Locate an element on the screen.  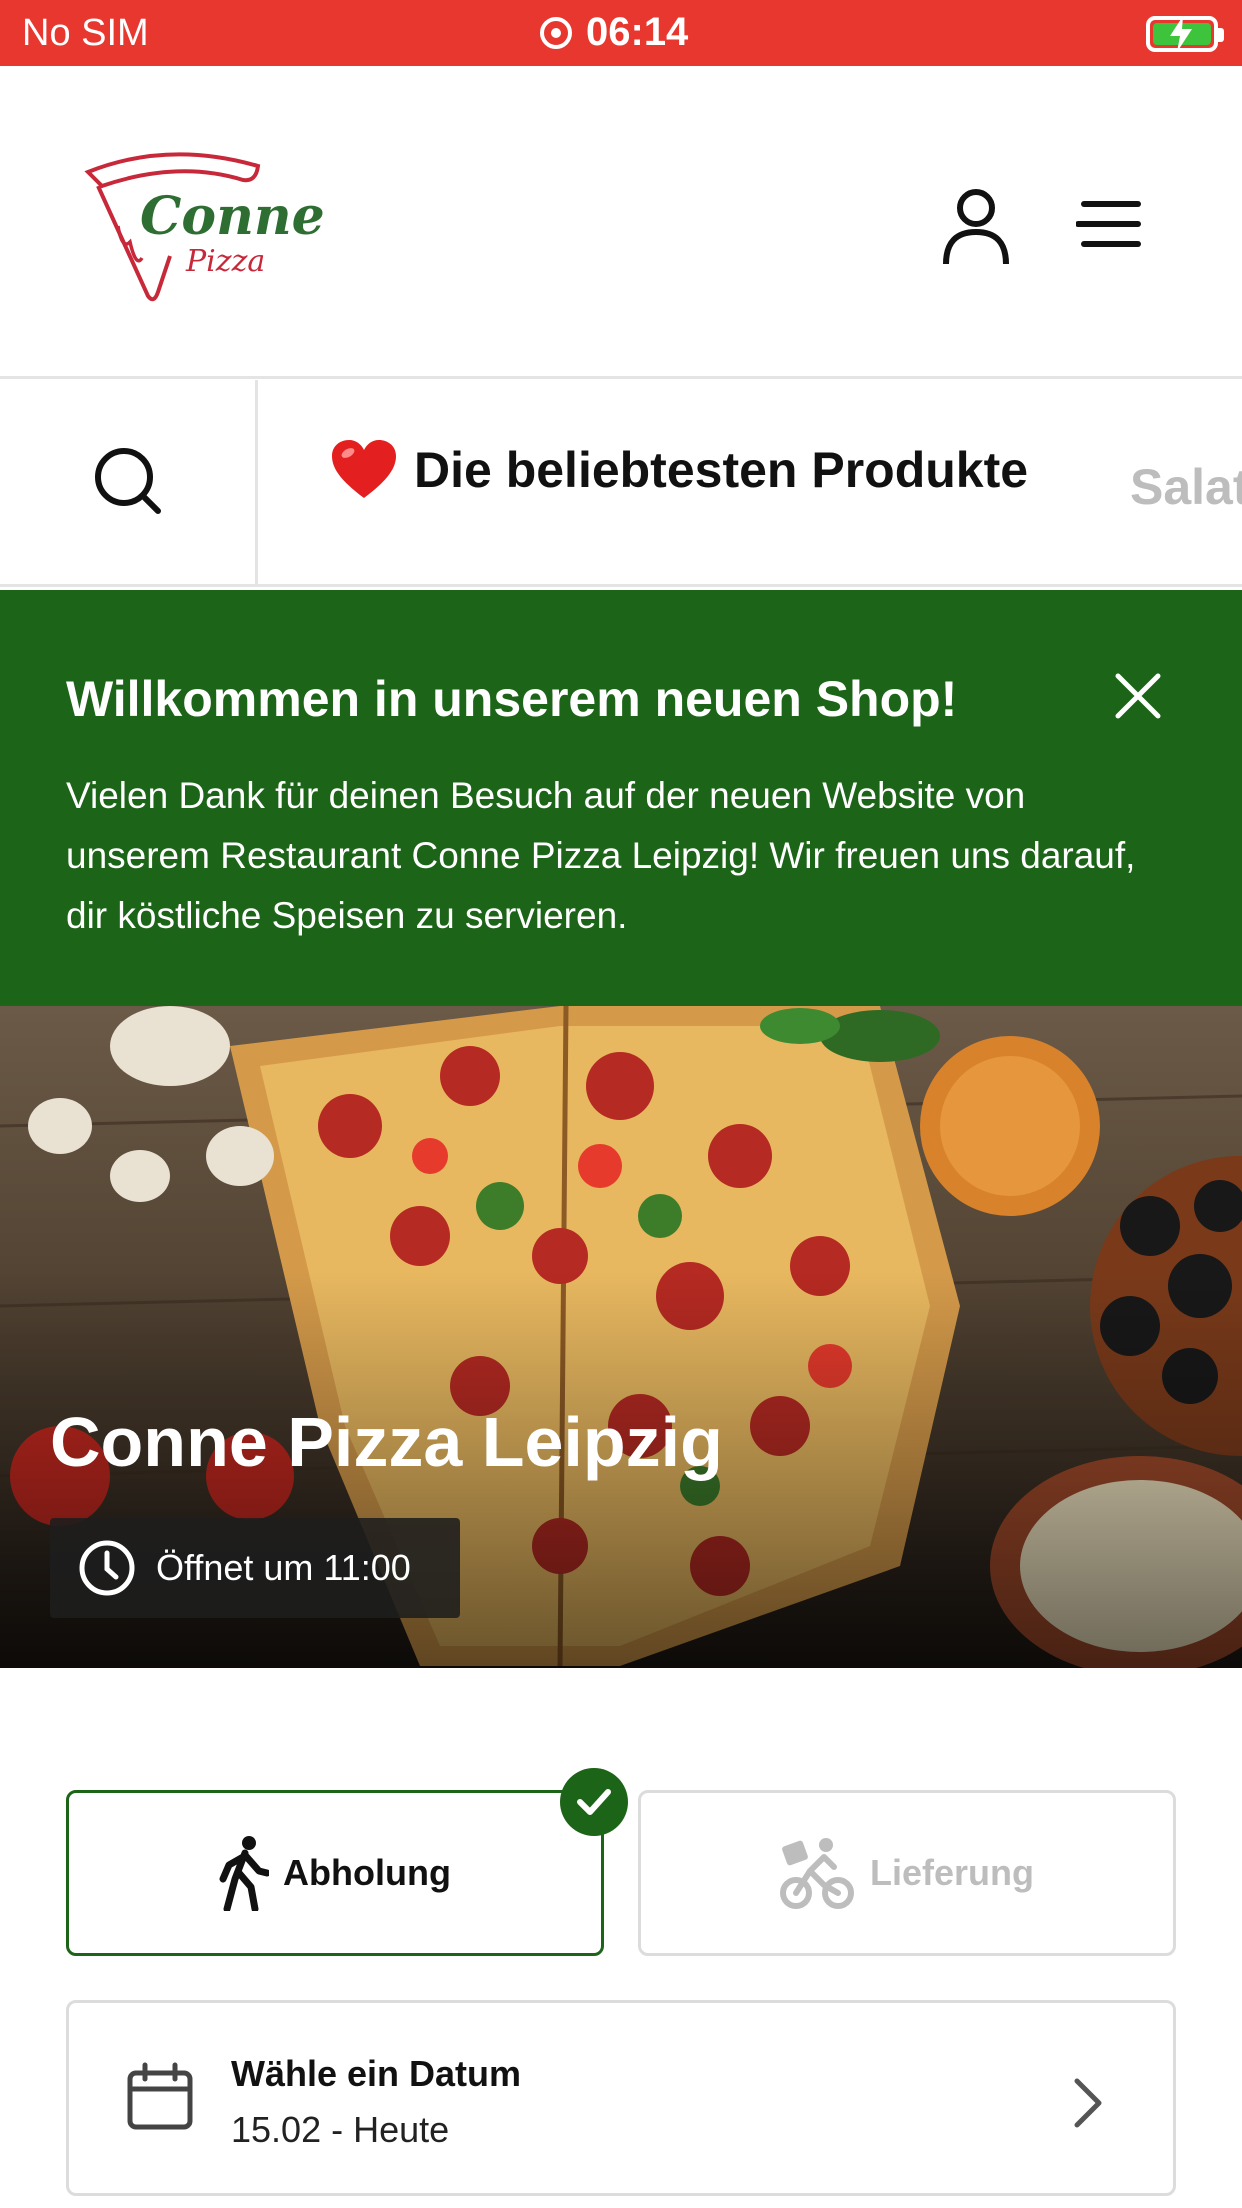
logo-word-conne: Conne is located at coordinates (232, 216).